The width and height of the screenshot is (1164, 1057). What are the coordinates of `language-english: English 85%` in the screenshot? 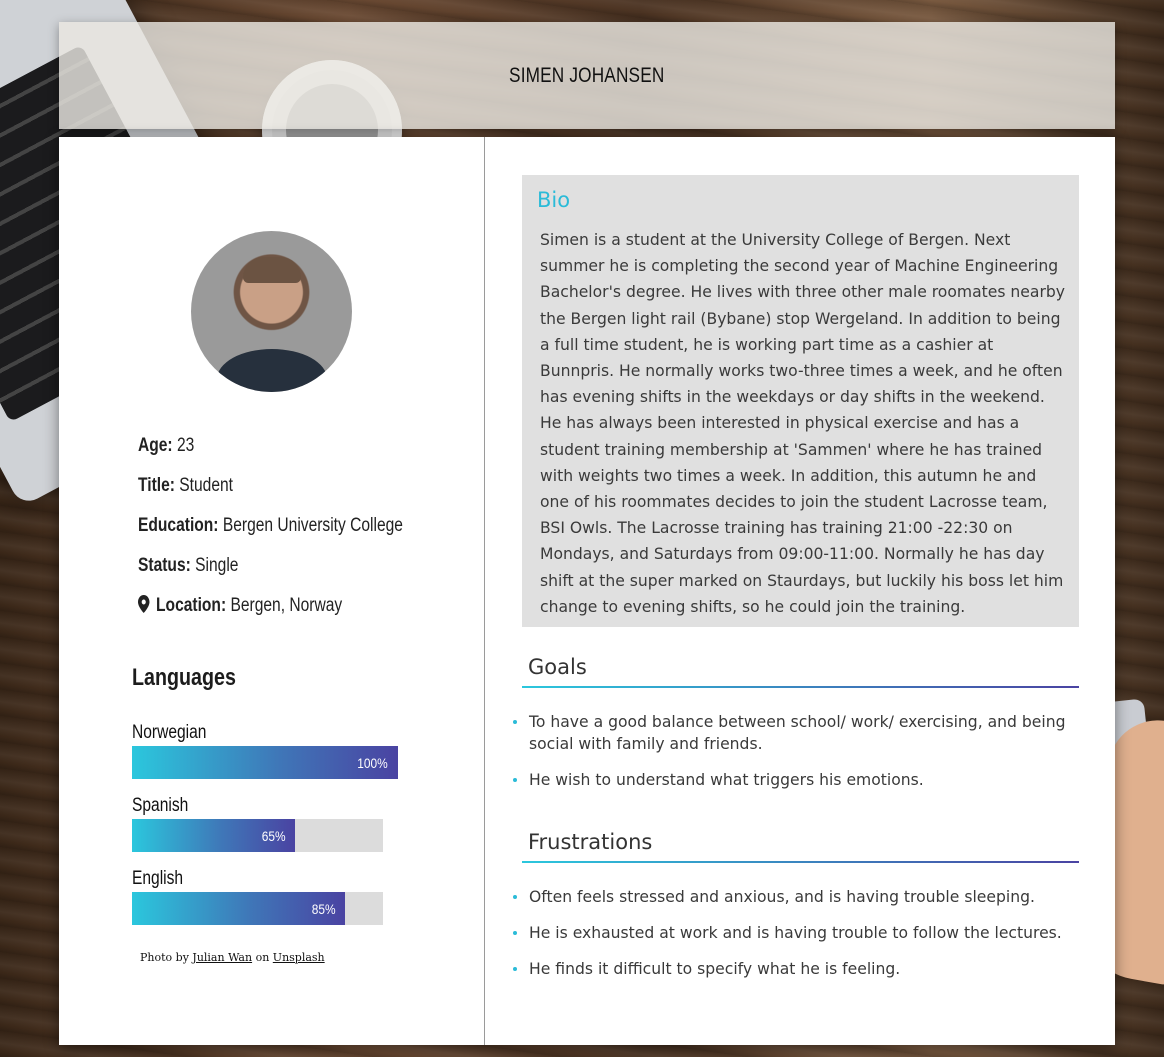 It's located at (257, 895).